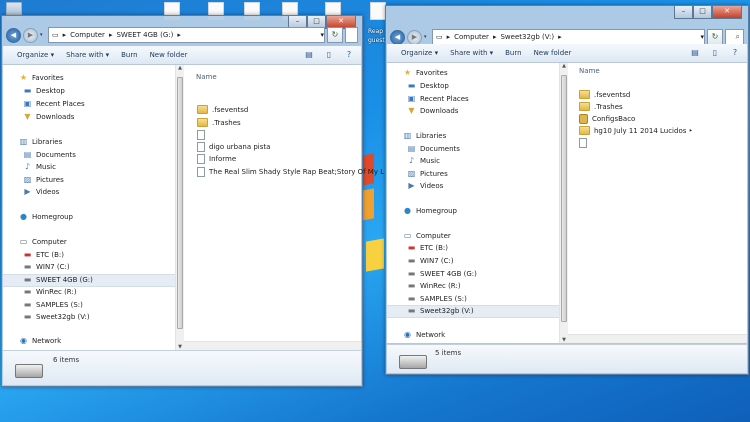 The height and width of the screenshot is (422, 750). Describe the element at coordinates (216, 159) in the screenshot. I see `file-item: Informe` at that location.